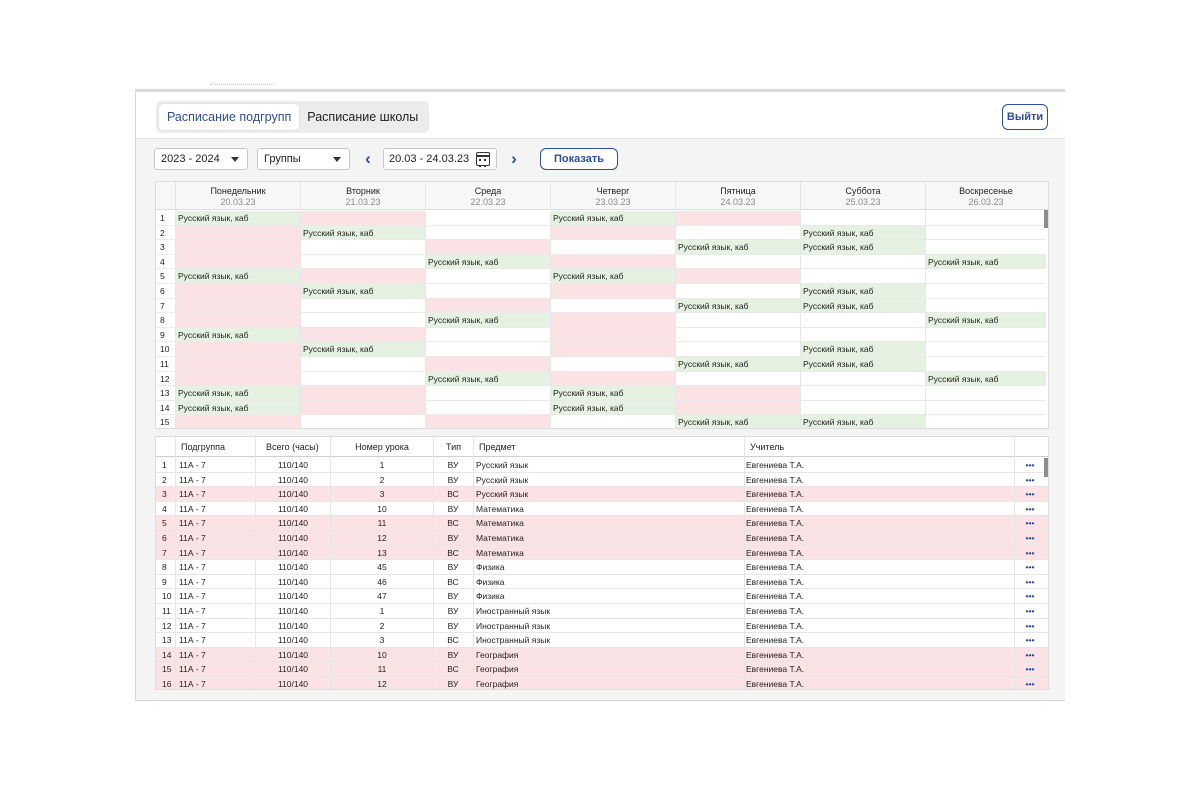  I want to click on chevron-left-icon: ‹, so click(368, 159).